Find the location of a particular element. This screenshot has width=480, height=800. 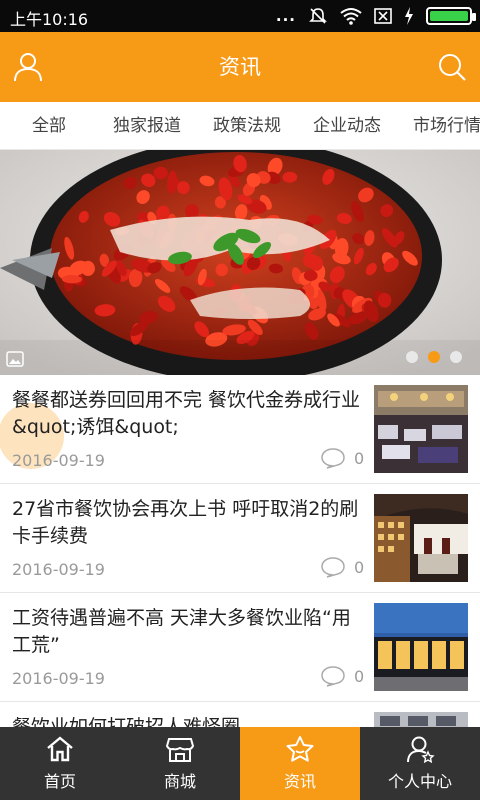

news-item: 工资待遇普遍不高 天津大多餐饮业陷“用工荒” 2016-09-19 0 is located at coordinates (240, 647).